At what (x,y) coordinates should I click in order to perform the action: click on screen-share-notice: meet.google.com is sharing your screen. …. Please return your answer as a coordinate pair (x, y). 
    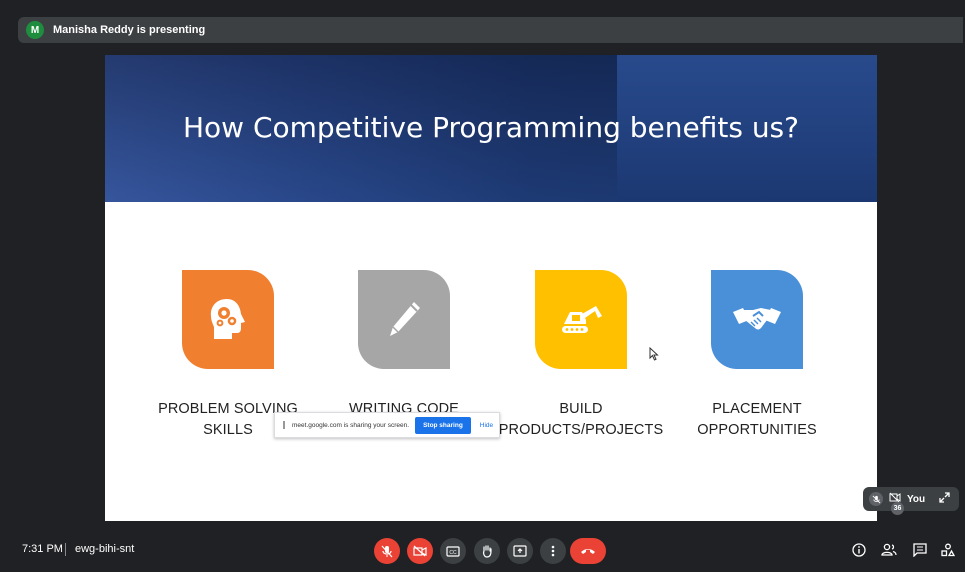
    Looking at the image, I should click on (387, 425).